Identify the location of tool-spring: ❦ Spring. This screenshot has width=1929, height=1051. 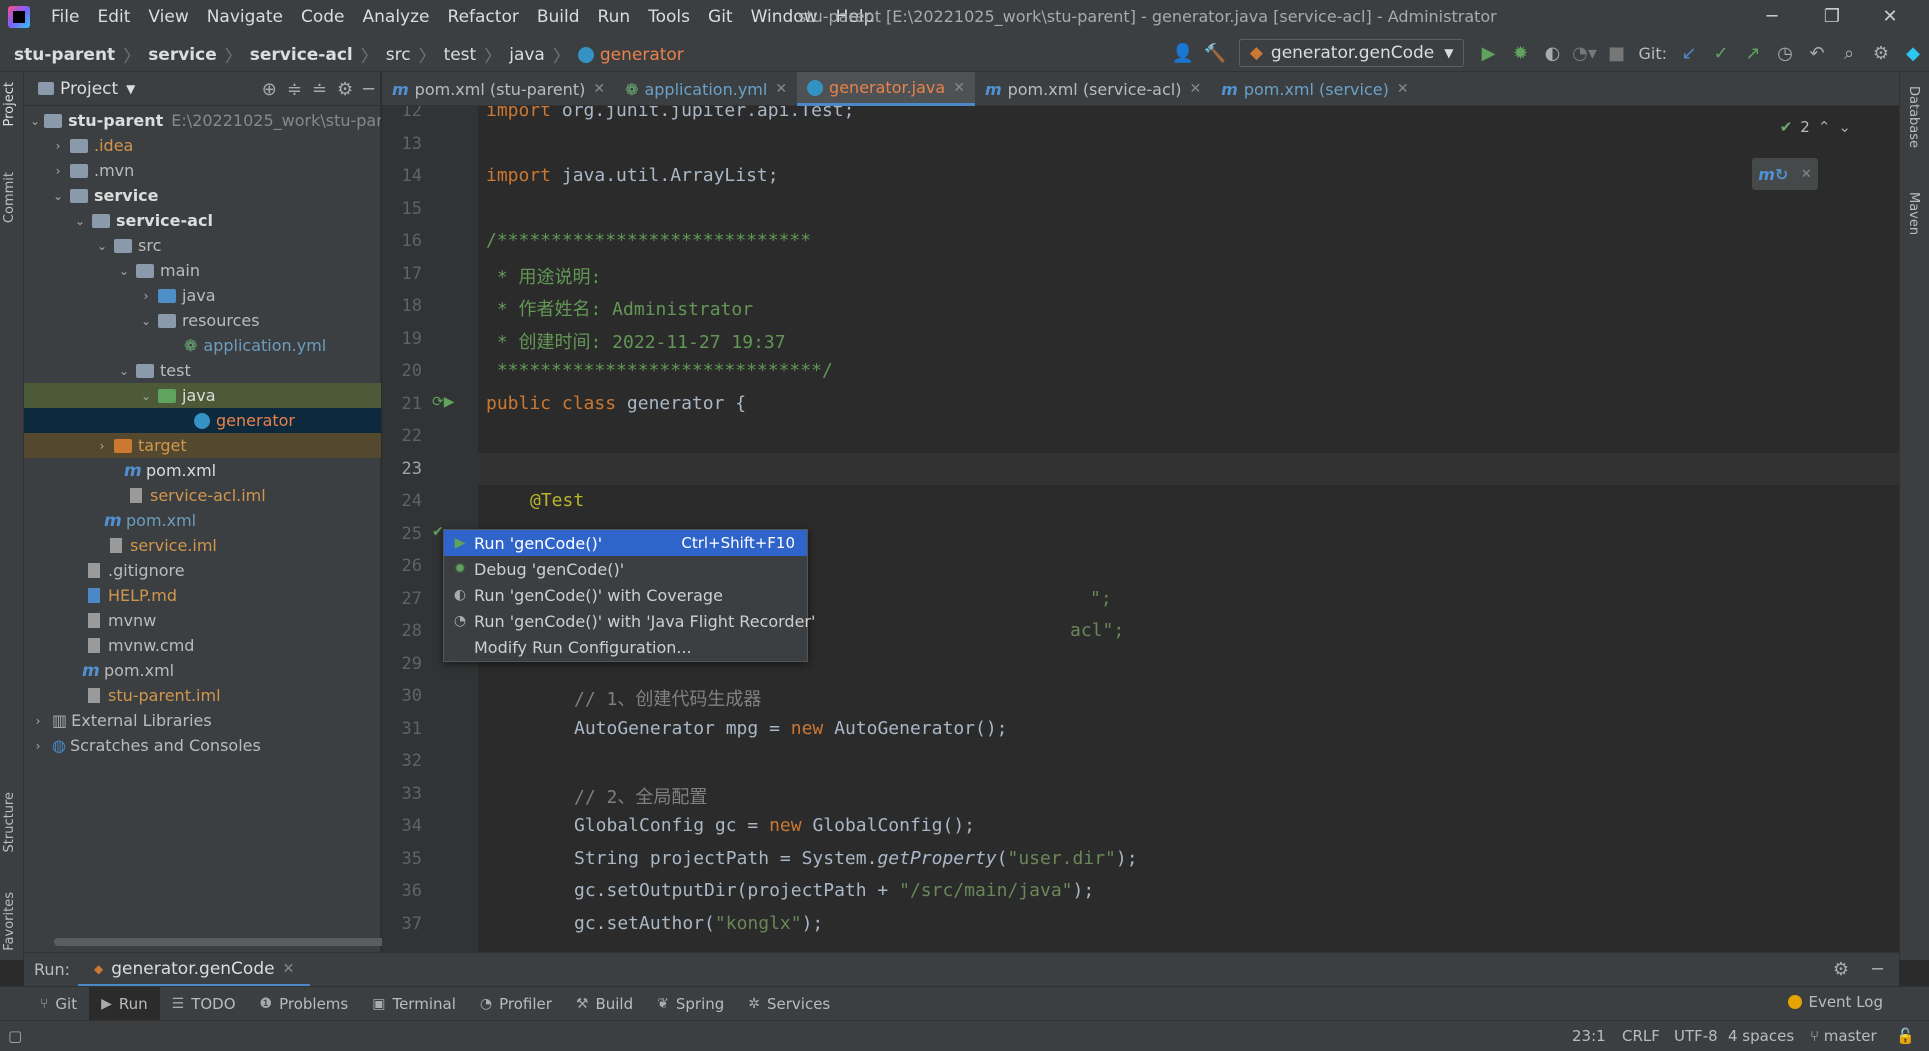
(690, 1004).